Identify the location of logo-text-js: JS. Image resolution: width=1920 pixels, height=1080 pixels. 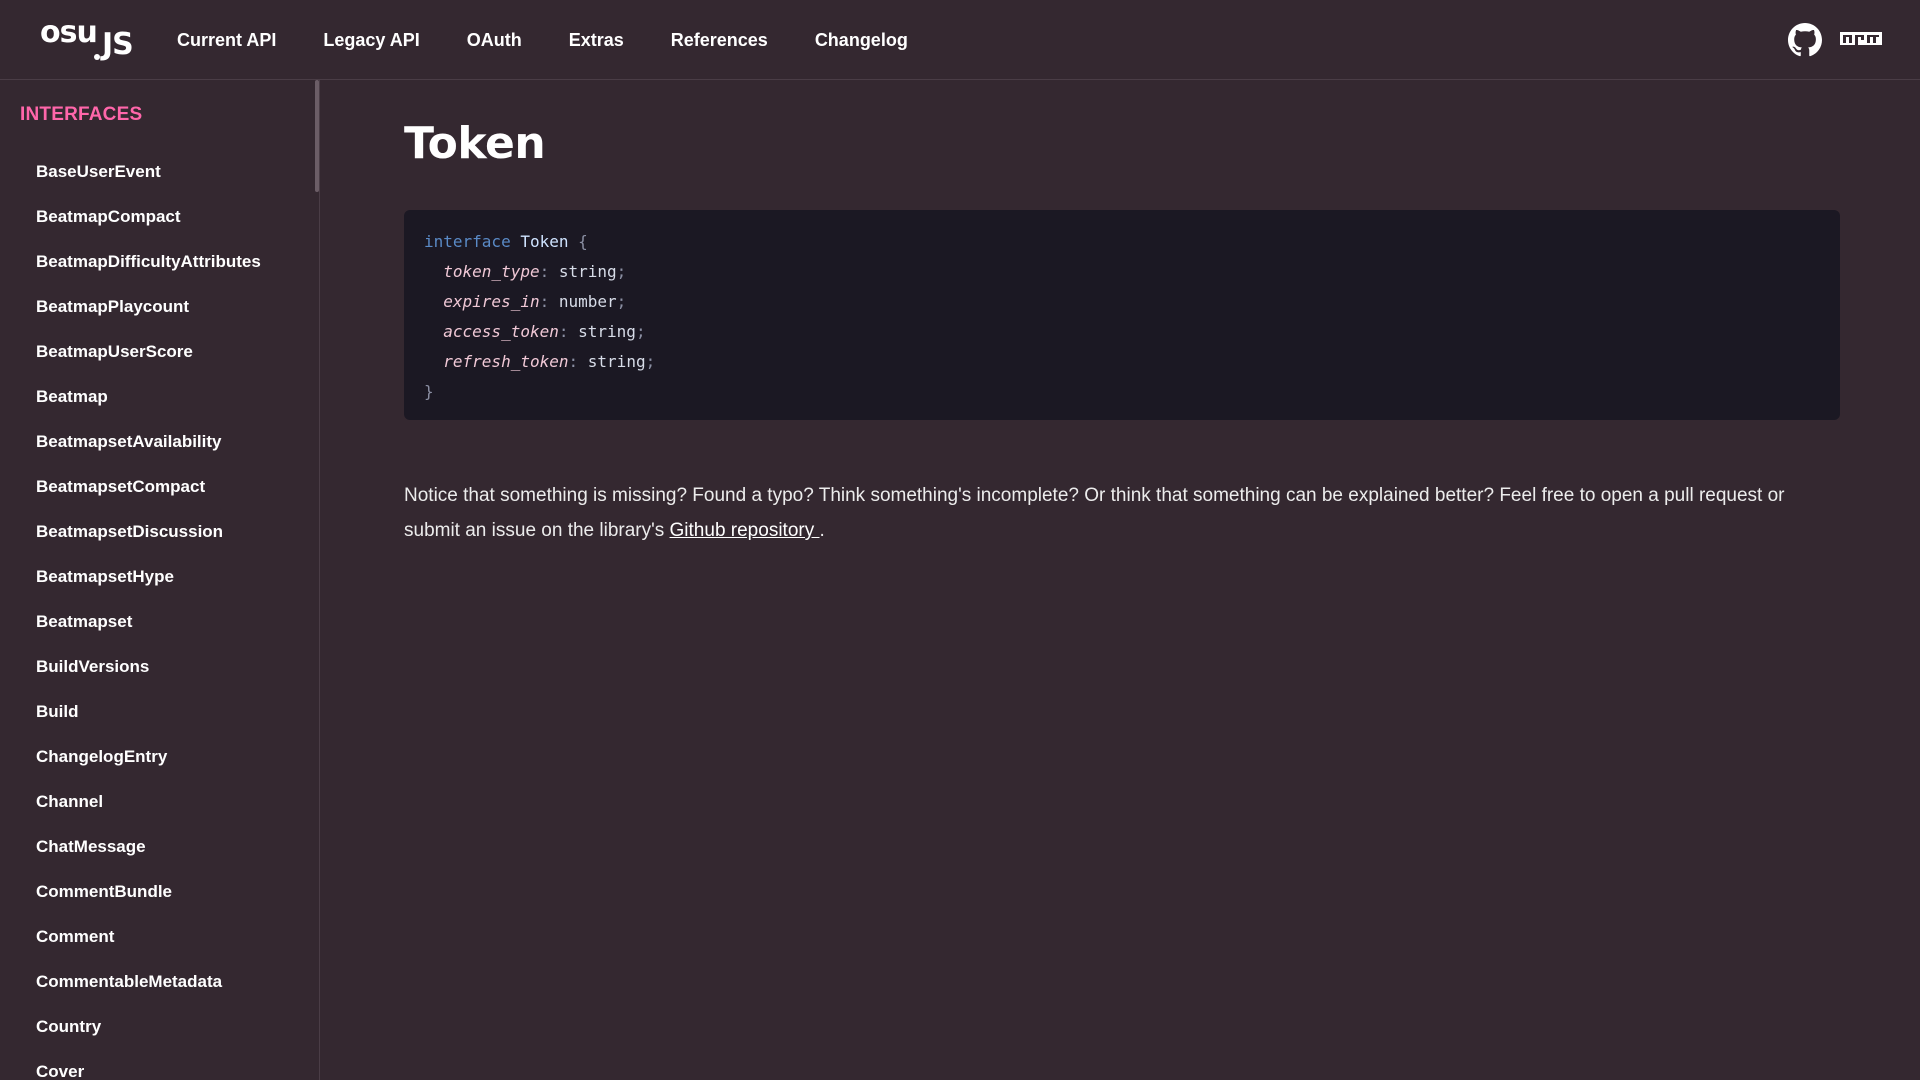
(118, 44).